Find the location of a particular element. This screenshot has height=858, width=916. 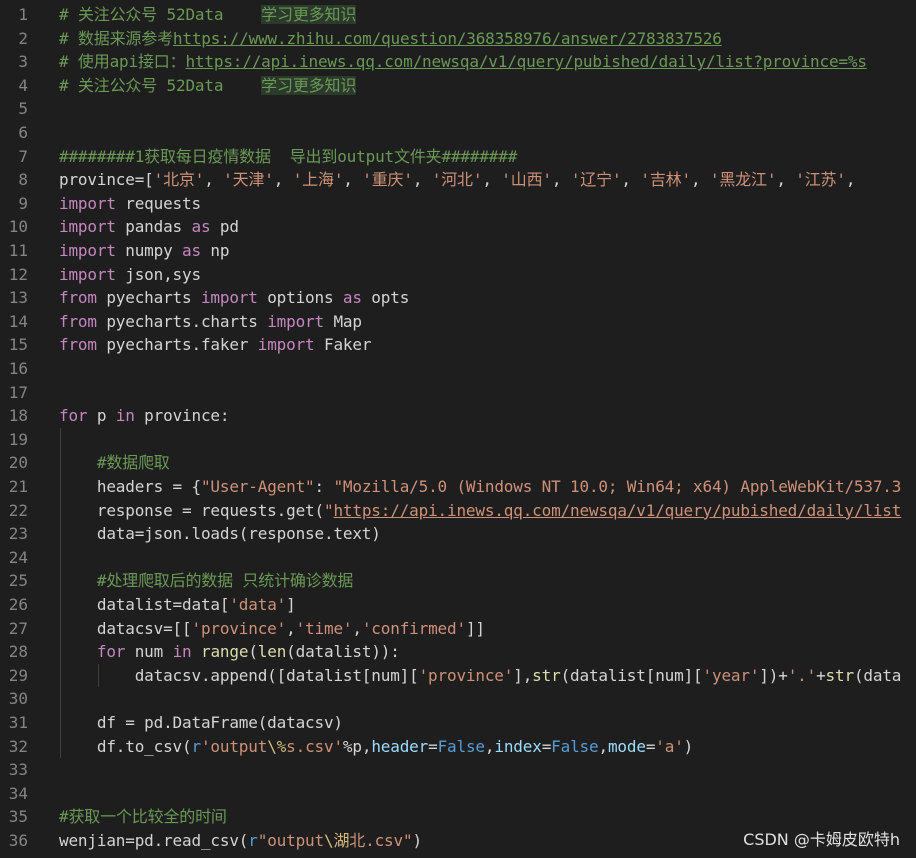

code-line: 23 data=json.loads(response.text) is located at coordinates (458, 534).